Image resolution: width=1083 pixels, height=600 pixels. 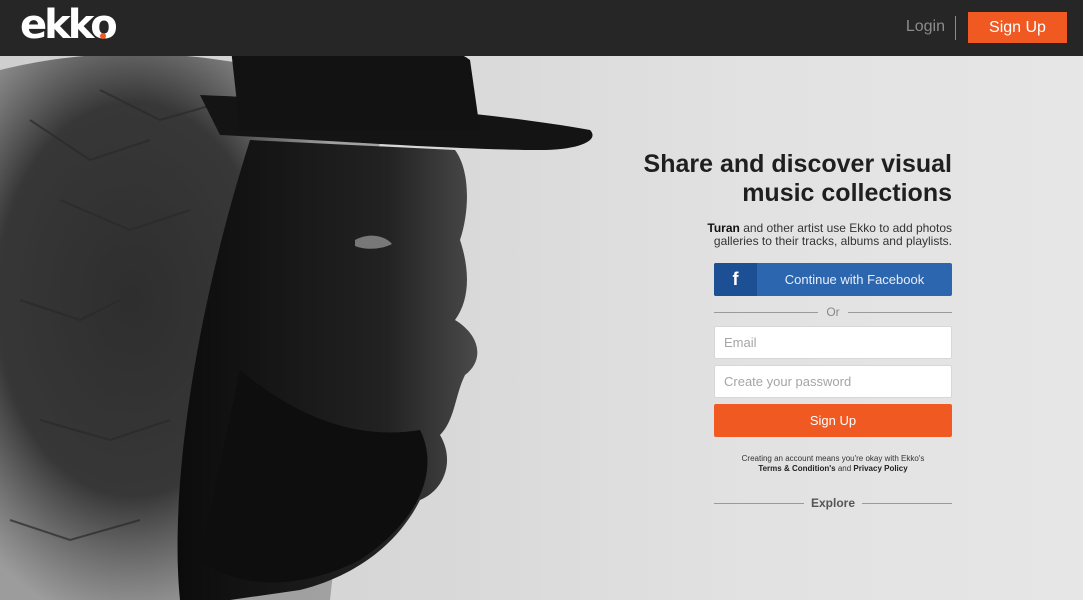 What do you see at coordinates (833, 312) in the screenshot?
I see `or-divider: Or` at bounding box center [833, 312].